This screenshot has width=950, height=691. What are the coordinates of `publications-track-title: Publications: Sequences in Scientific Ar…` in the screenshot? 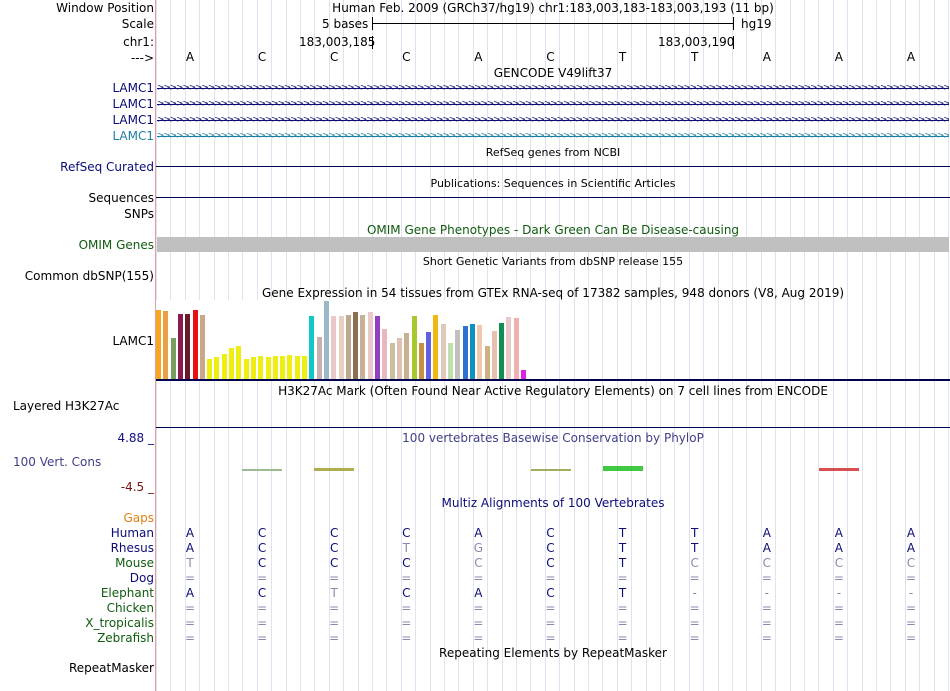 It's located at (553, 184).